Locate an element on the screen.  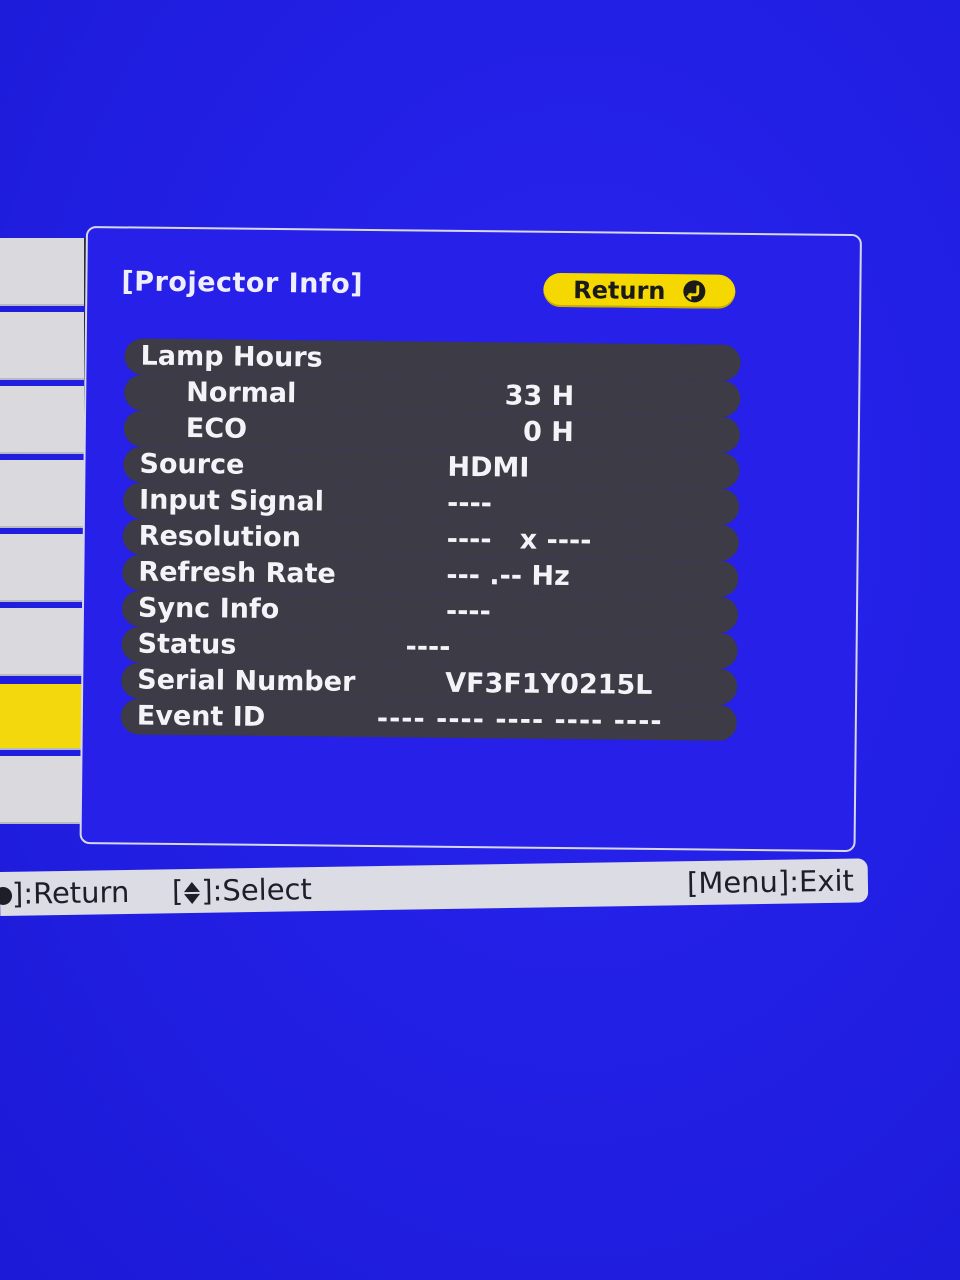
info-row-event-id: Event ID ---- ---- ---- ---- ---- is located at coordinates (429, 719).